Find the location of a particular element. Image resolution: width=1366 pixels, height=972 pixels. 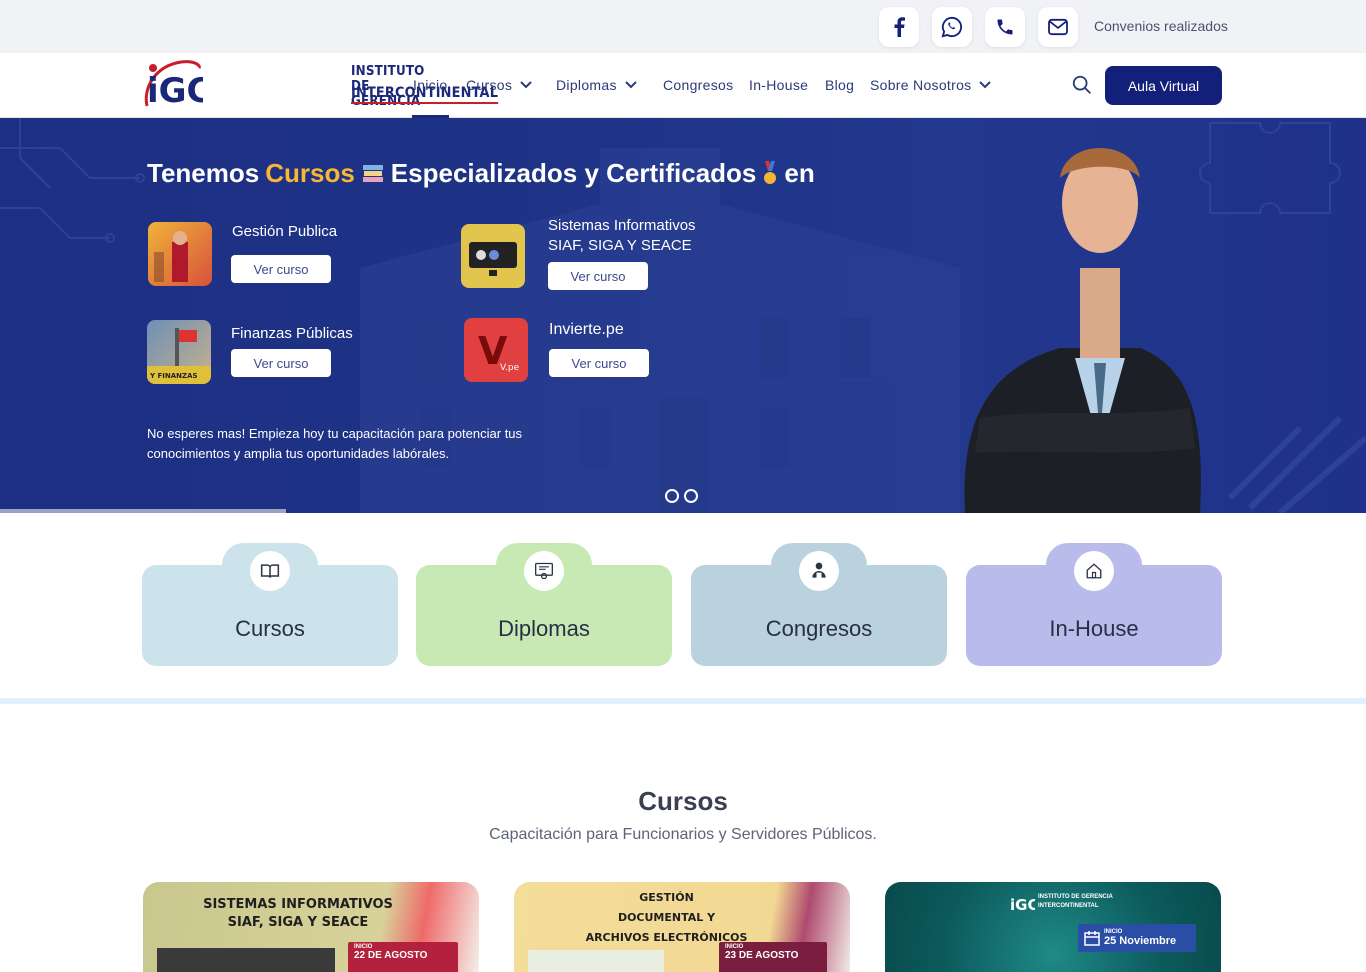

nav-label: Cursos is located at coordinates (489, 85).